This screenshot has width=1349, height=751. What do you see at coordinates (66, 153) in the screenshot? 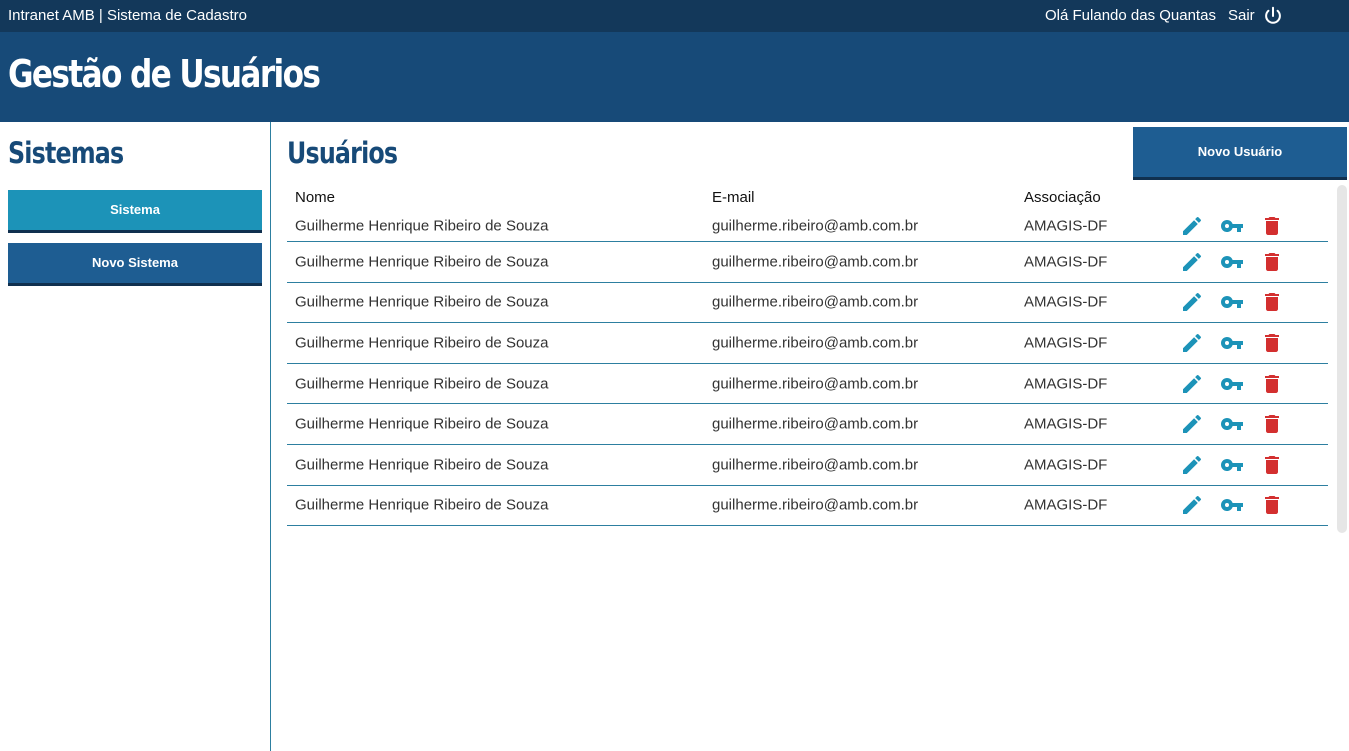
I see `sidebar-title: Sistemas` at bounding box center [66, 153].